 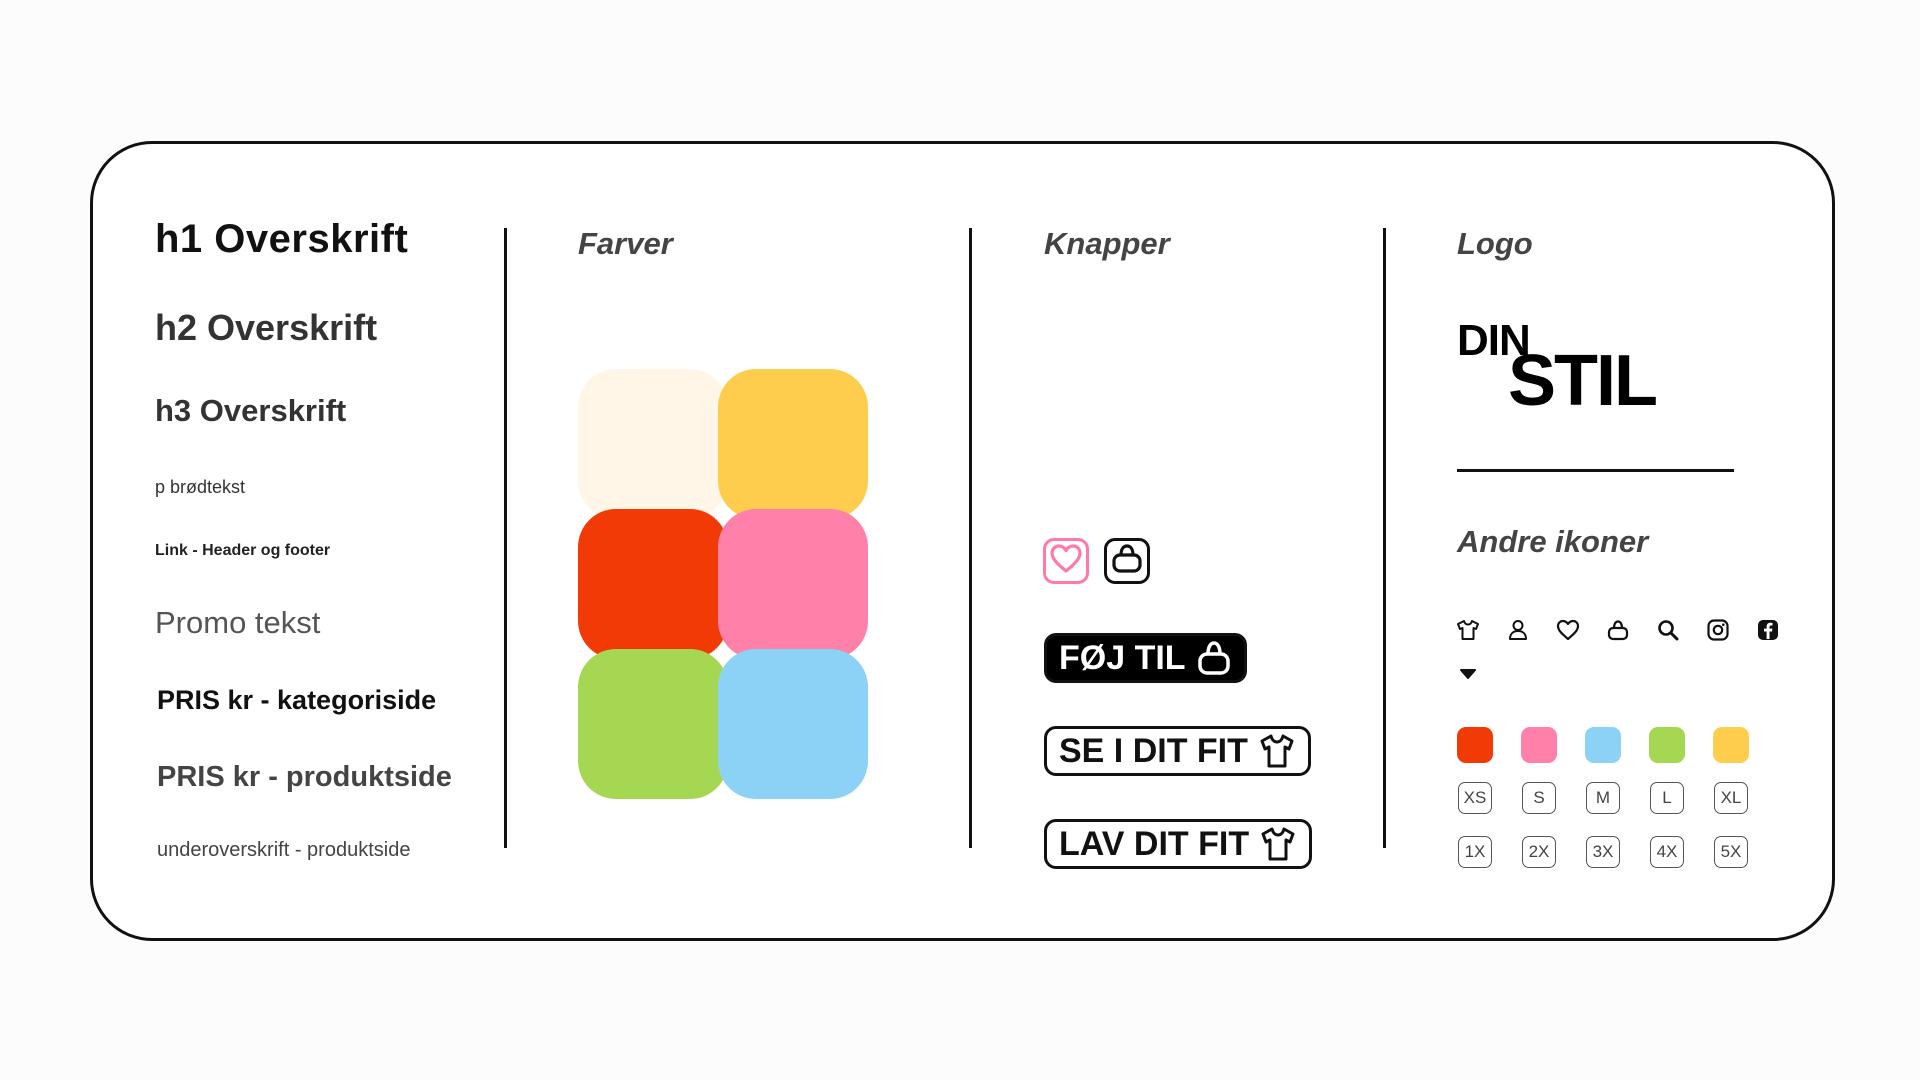 I want to click on price-product-sample: PRIS kr - produktside, so click(x=304, y=777).